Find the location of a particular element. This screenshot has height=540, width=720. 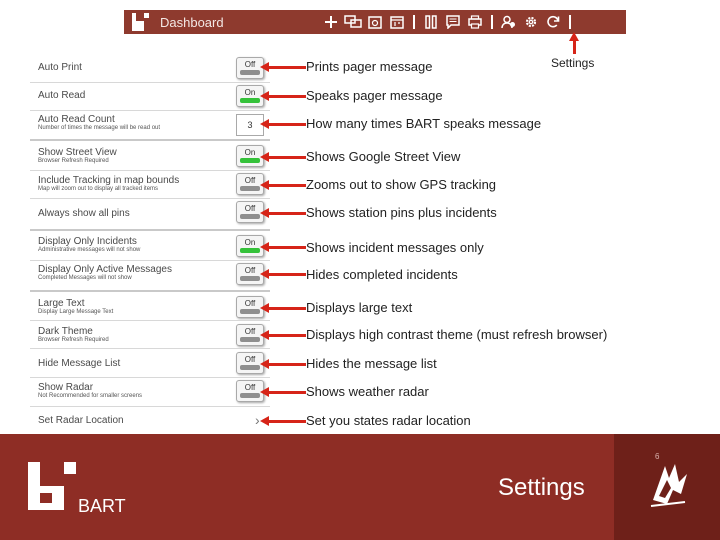

setting-label: Dark Theme is located at coordinates (65, 331).